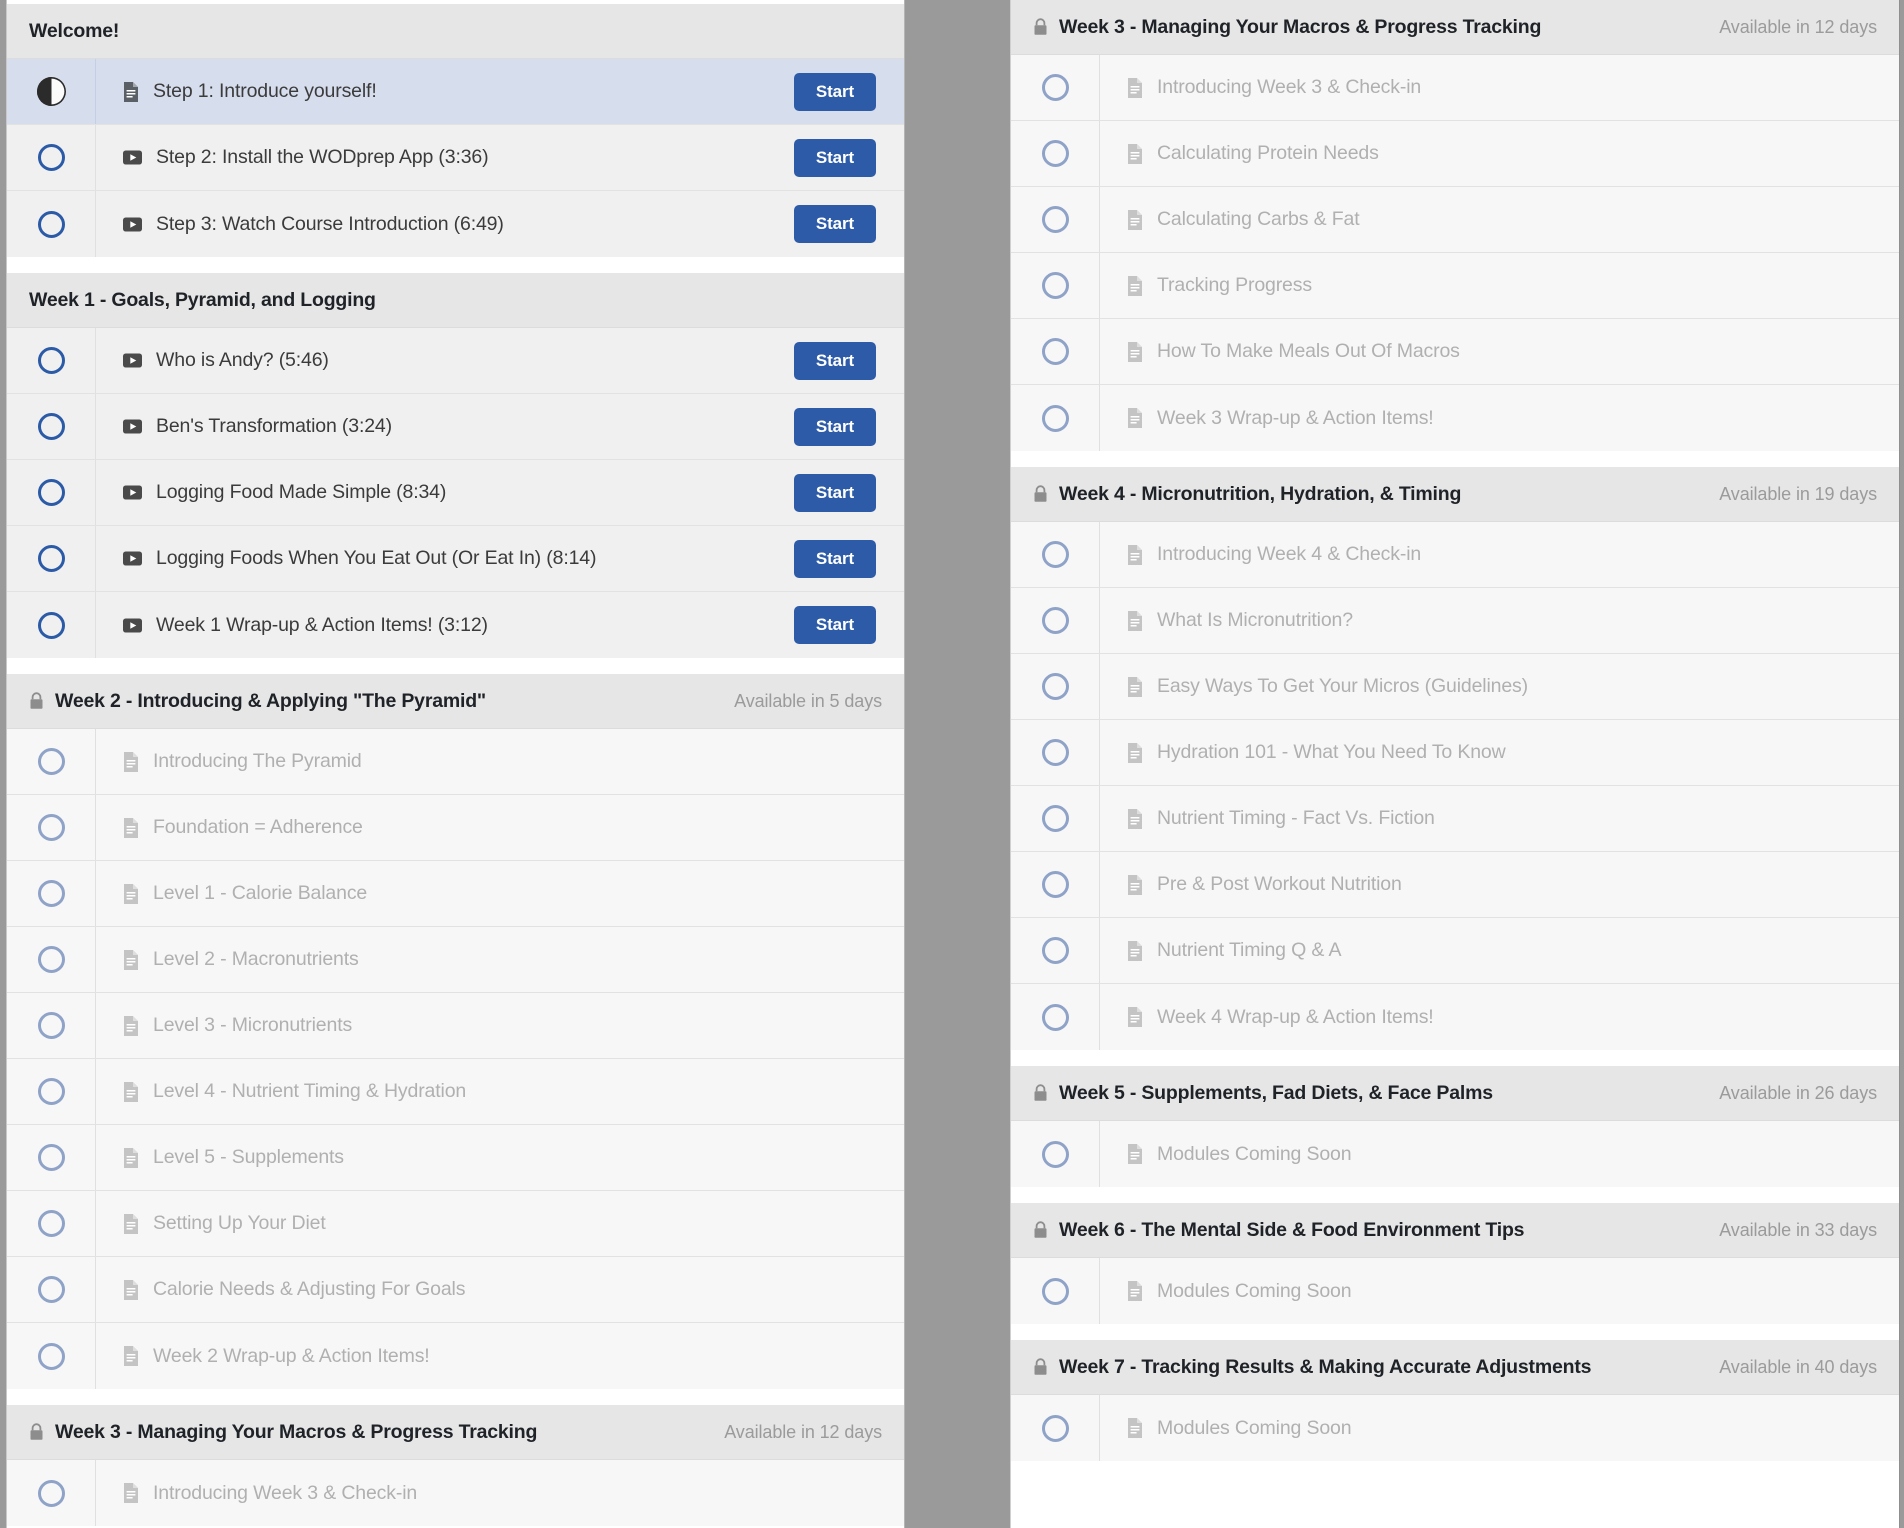 The height and width of the screenshot is (1528, 1904). I want to click on lesson-row: Pre & Post Workout Nutrition, so click(1455, 885).